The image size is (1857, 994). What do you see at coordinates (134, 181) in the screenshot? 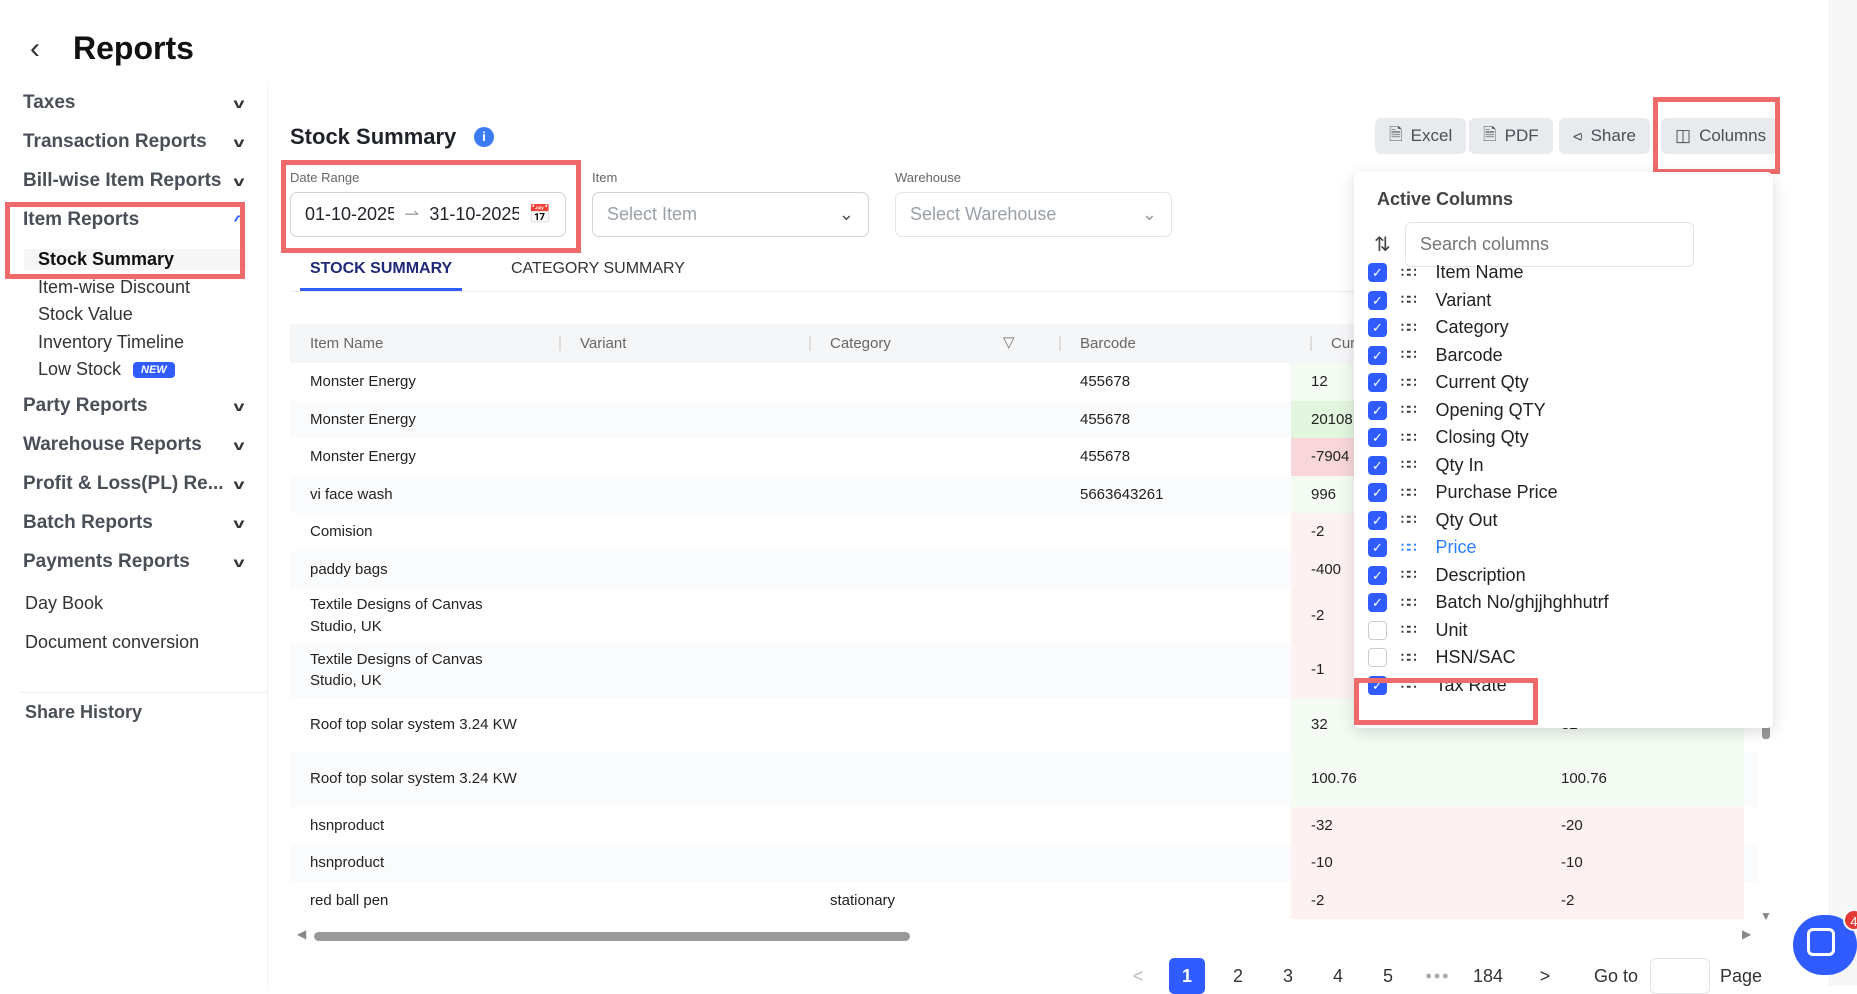
I see `sidebar-group: Bill-wise Item Reports v` at bounding box center [134, 181].